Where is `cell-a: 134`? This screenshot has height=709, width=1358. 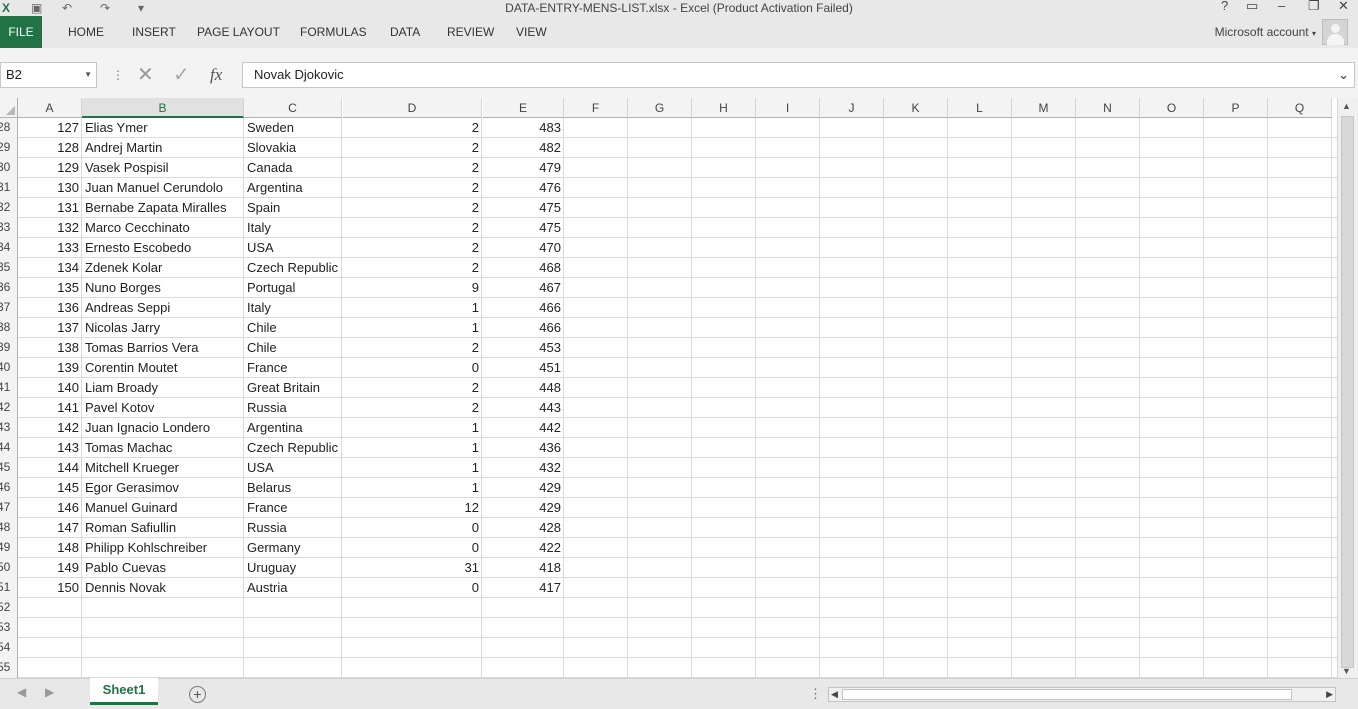
cell-a: 134 is located at coordinates (50, 268).